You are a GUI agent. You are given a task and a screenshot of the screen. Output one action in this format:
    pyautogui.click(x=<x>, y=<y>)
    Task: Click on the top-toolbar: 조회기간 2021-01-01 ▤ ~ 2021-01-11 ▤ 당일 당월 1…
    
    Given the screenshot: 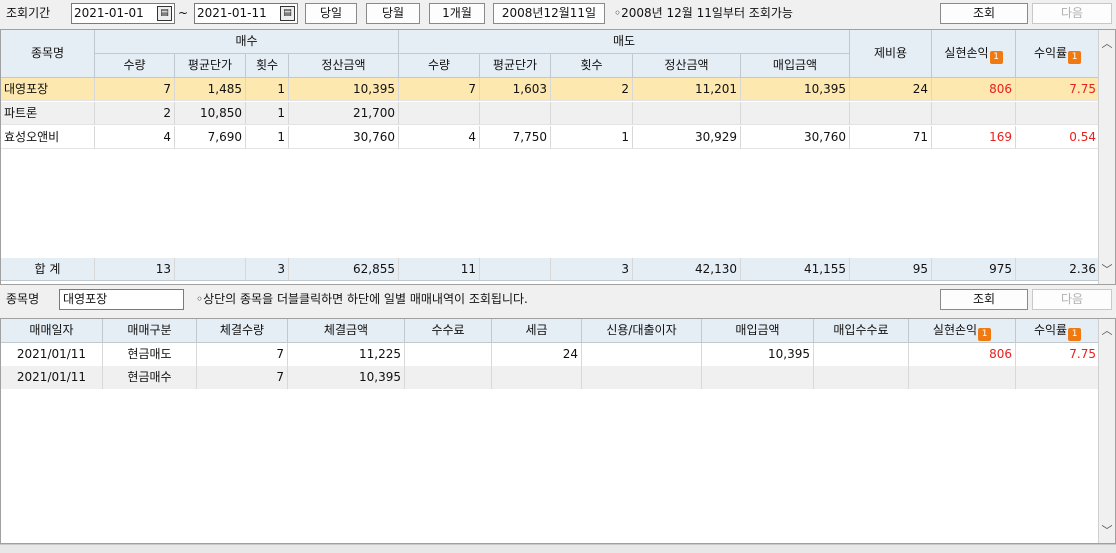 What is the action you would take?
    pyautogui.click(x=558, y=14)
    